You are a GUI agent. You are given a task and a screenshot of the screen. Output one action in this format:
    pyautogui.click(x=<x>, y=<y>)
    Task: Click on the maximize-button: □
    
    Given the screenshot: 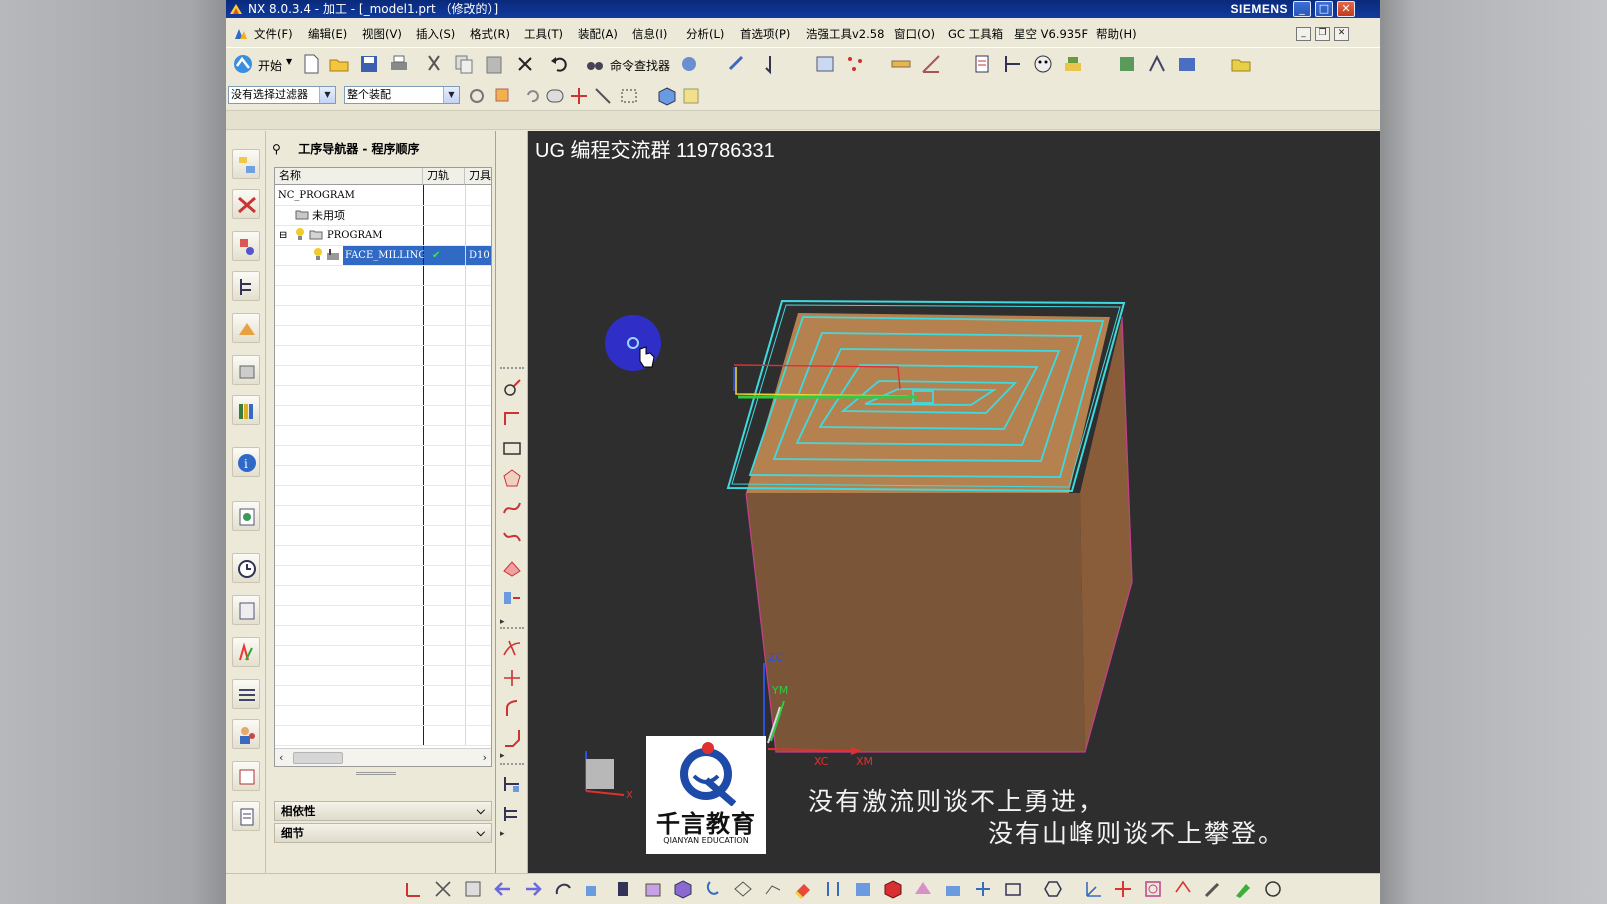 What is the action you would take?
    pyautogui.click(x=1324, y=9)
    